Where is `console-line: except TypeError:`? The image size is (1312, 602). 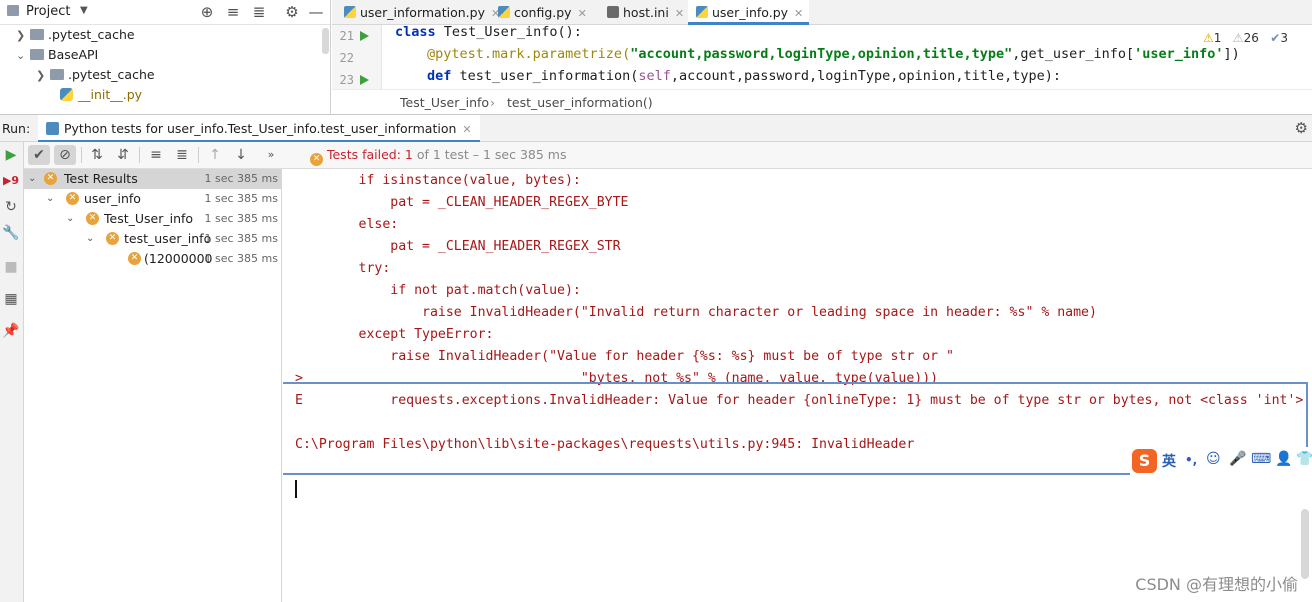 console-line: except TypeError: is located at coordinates (394, 334).